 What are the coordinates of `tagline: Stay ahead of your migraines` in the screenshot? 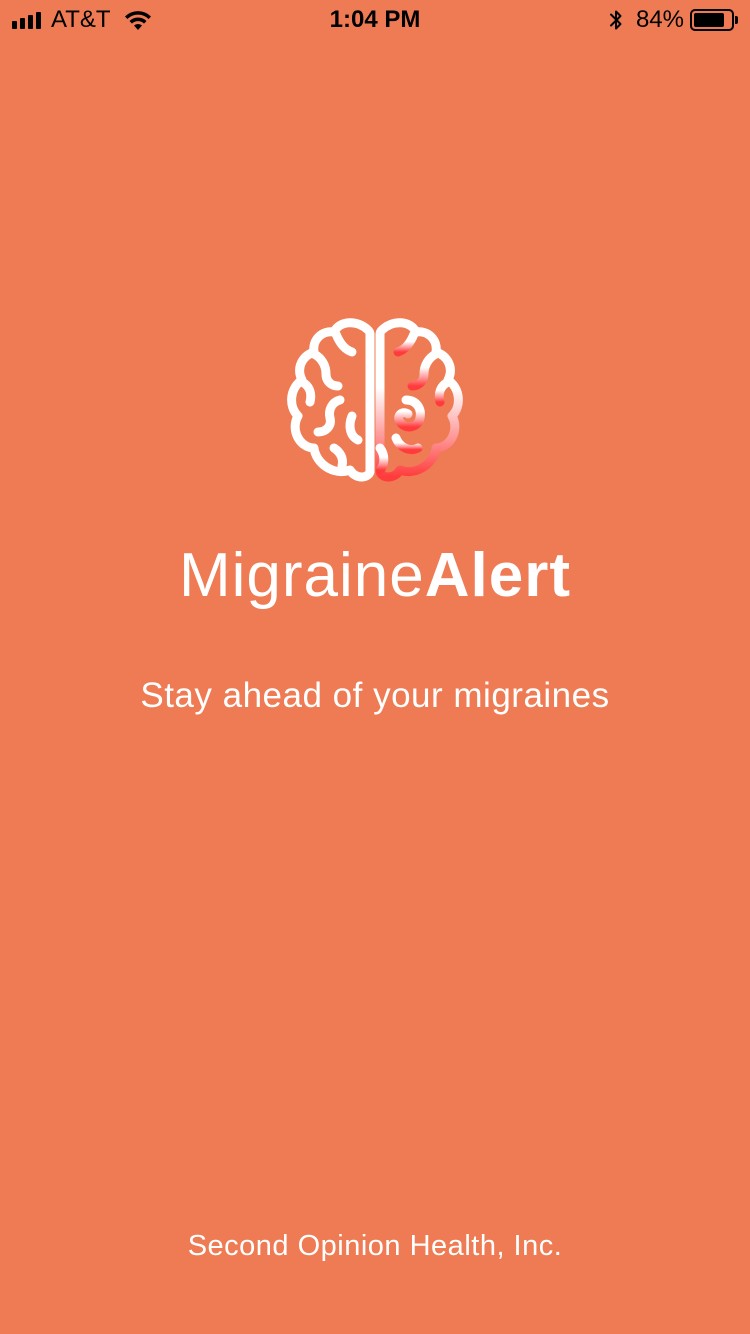 It's located at (375, 695).